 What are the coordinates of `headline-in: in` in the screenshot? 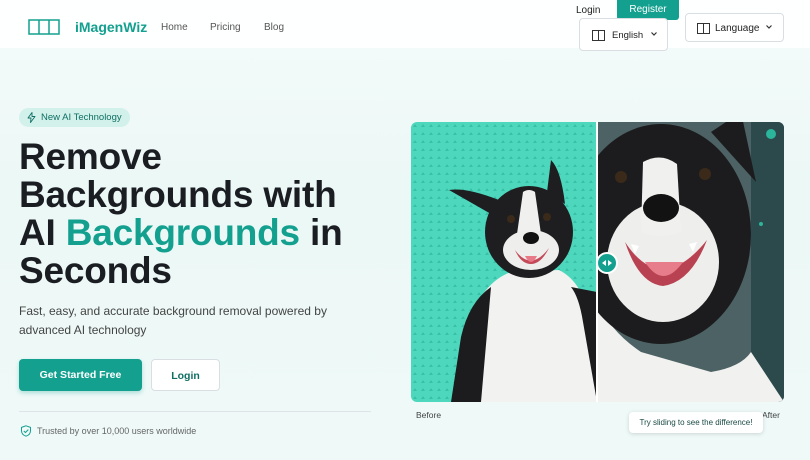 It's located at (321, 232).